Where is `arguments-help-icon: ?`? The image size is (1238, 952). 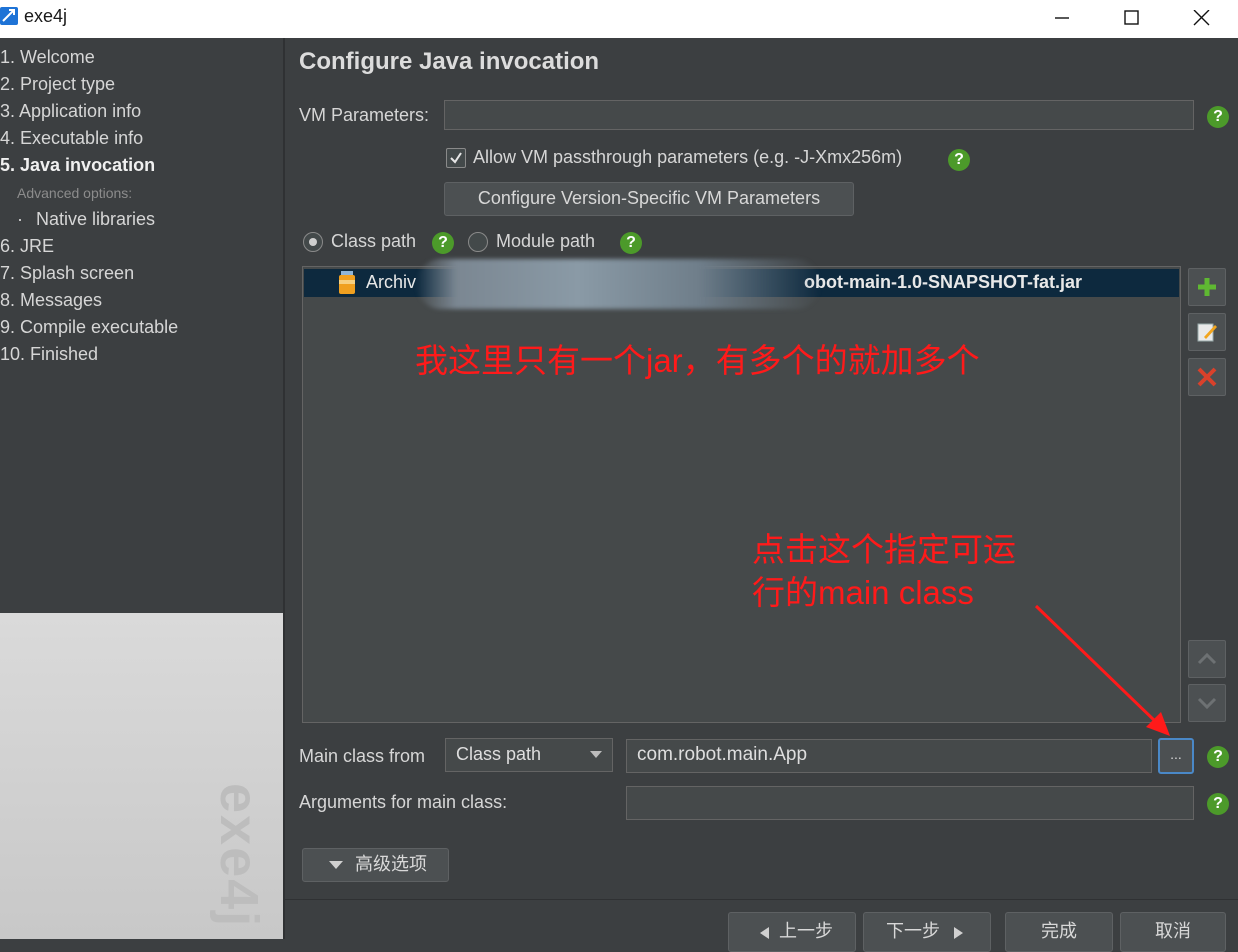
arguments-help-icon: ? is located at coordinates (1218, 804).